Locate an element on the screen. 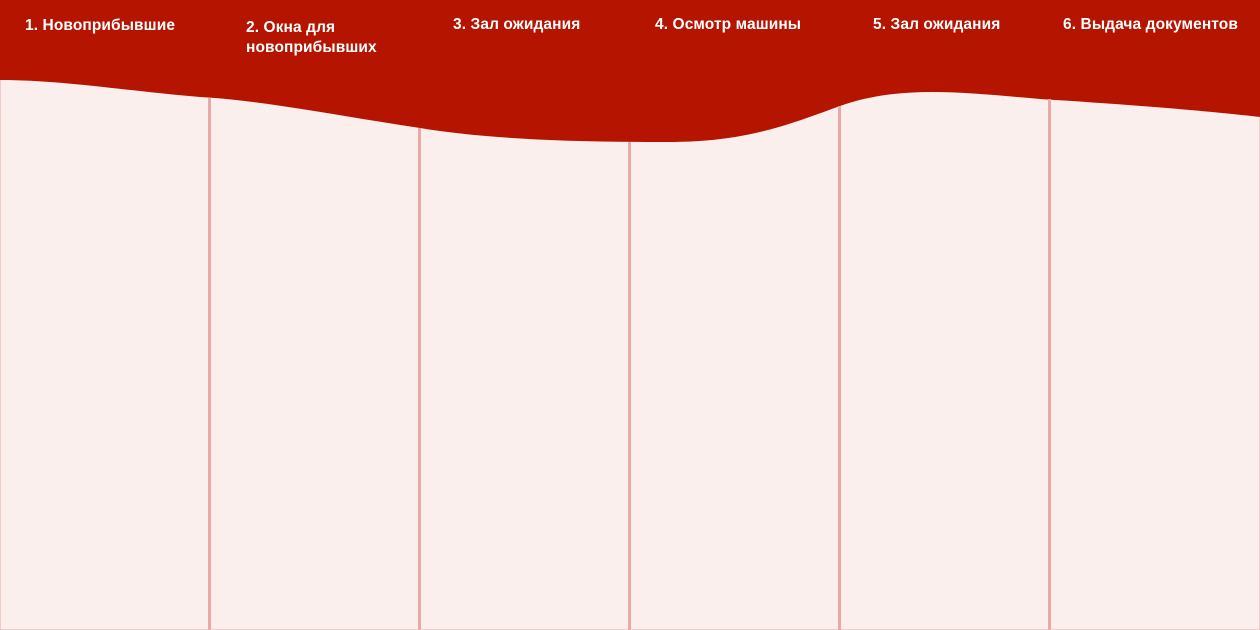 The image size is (1260, 630). stage-label-4: 4. Осмотр машины is located at coordinates (728, 24).